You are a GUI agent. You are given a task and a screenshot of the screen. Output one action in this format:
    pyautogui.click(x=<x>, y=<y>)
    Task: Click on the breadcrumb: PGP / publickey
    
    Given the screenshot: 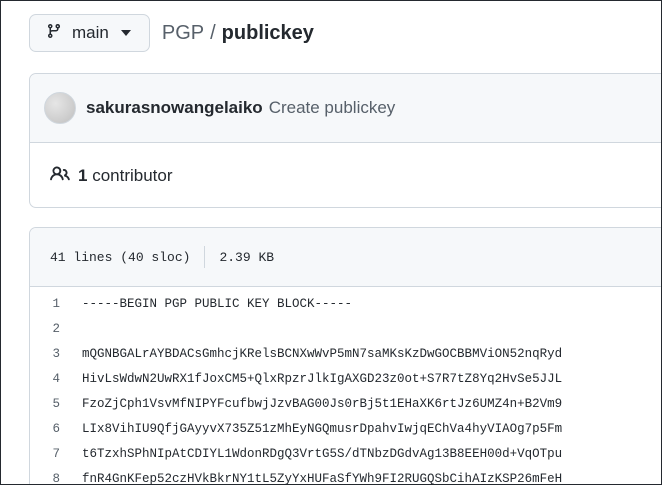 What is the action you would take?
    pyautogui.click(x=238, y=33)
    